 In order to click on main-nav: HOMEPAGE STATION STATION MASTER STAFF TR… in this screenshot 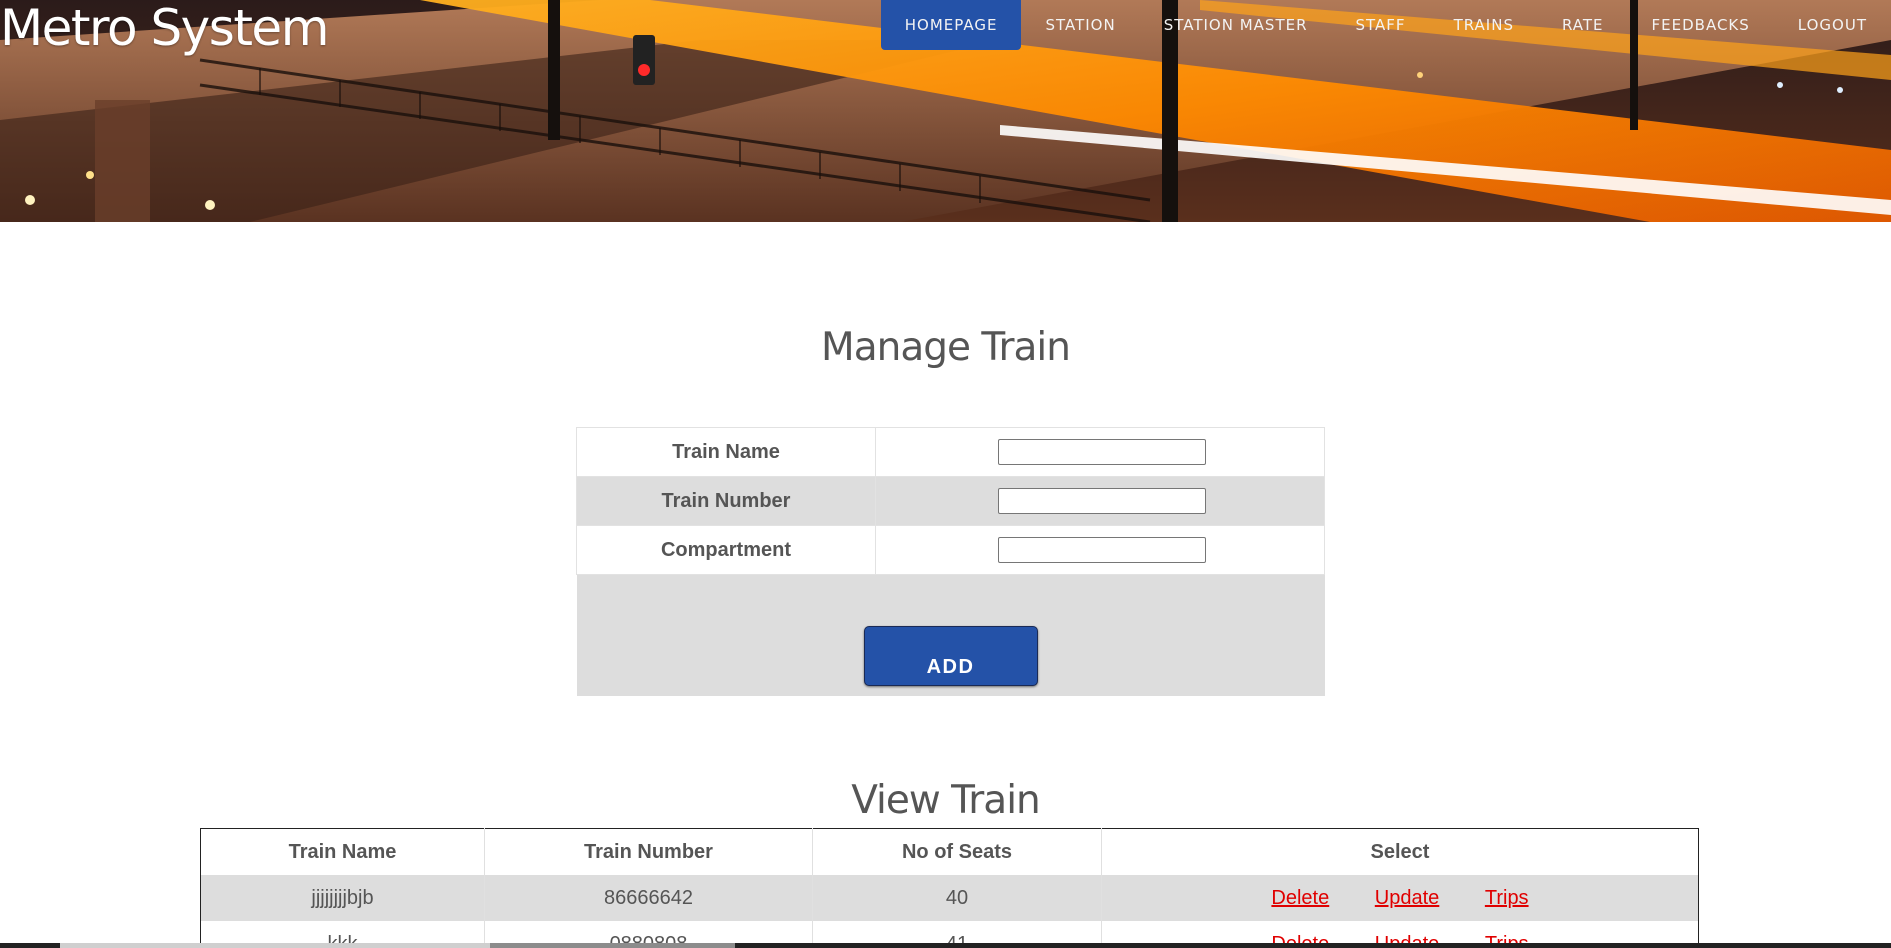, I will do `click(1385, 25)`.